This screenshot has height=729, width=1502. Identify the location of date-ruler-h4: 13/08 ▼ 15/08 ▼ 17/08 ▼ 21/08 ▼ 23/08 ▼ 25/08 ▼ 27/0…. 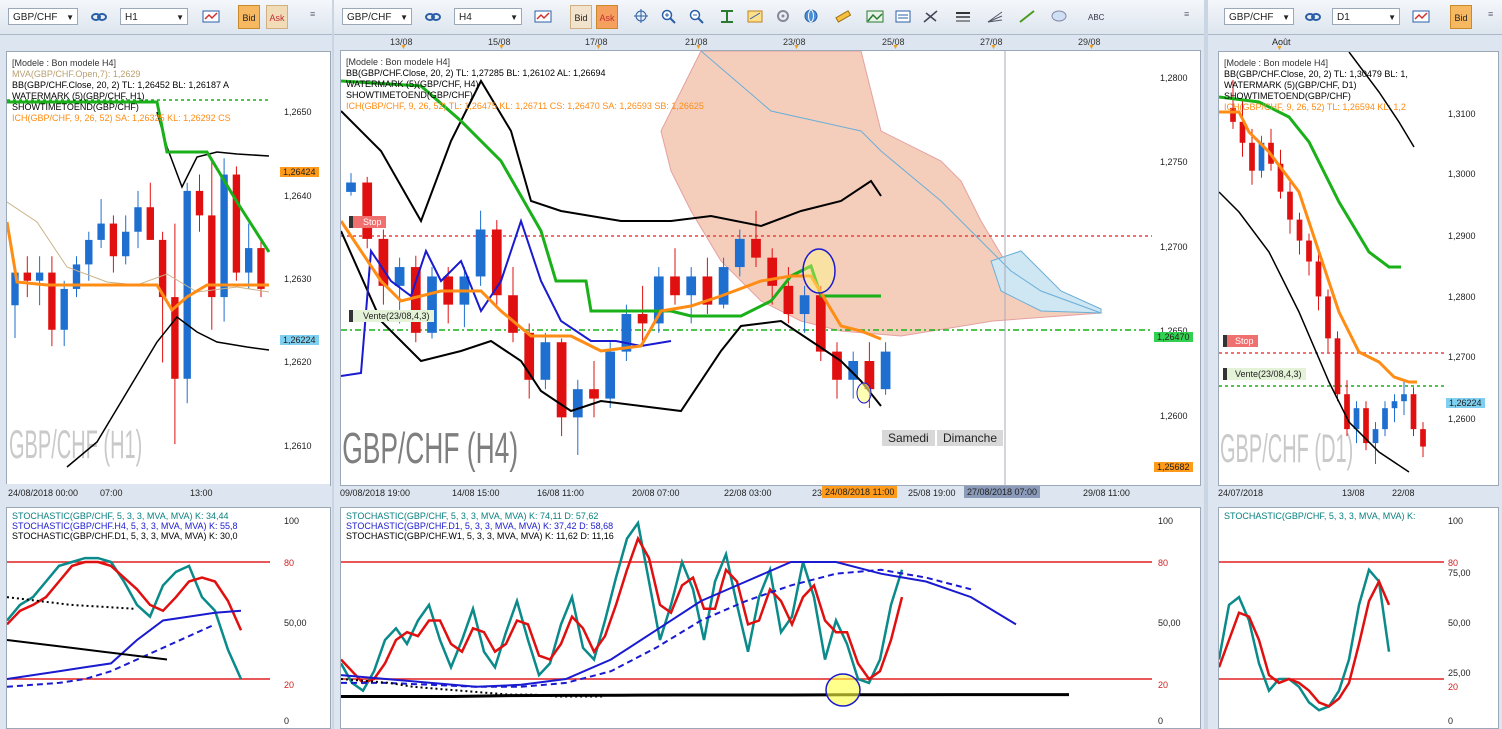
(770, 42).